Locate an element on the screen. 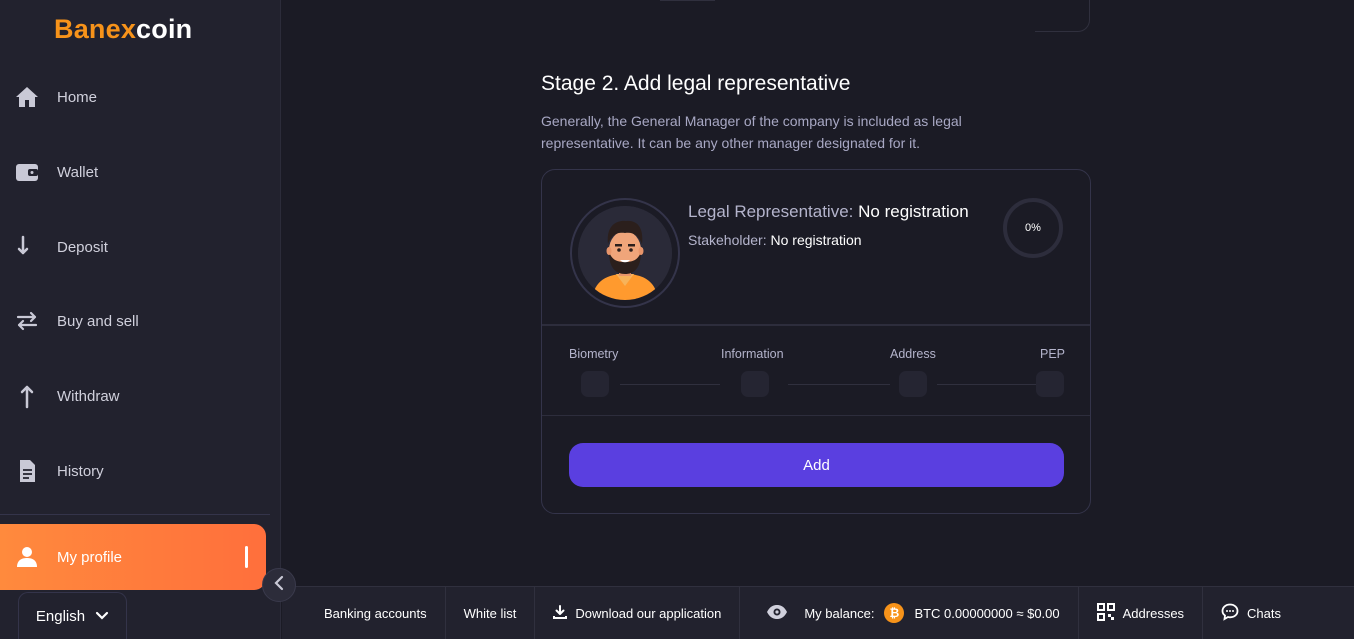 This screenshot has height=639, width=1354. avatar-illustration is located at coordinates (625, 253).